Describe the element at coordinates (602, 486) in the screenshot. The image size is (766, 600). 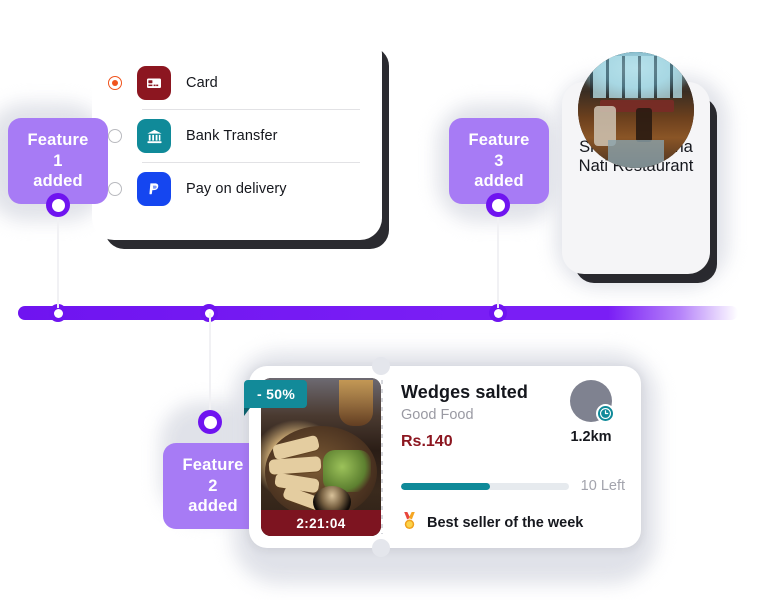
I see `stock-left-label: 10 Left` at that location.